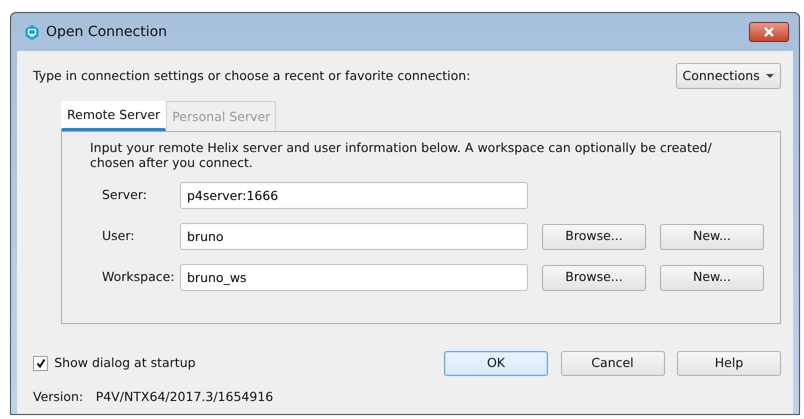 This screenshot has height=419, width=804. Describe the element at coordinates (124, 195) in the screenshot. I see `field-label: Server:` at that location.